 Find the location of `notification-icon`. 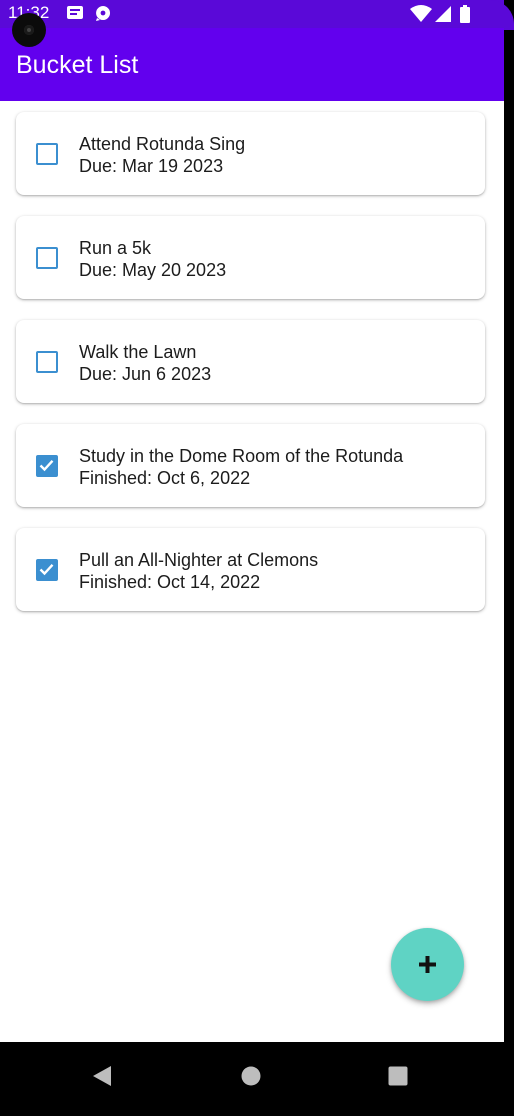

notification-icon is located at coordinates (75, 15).